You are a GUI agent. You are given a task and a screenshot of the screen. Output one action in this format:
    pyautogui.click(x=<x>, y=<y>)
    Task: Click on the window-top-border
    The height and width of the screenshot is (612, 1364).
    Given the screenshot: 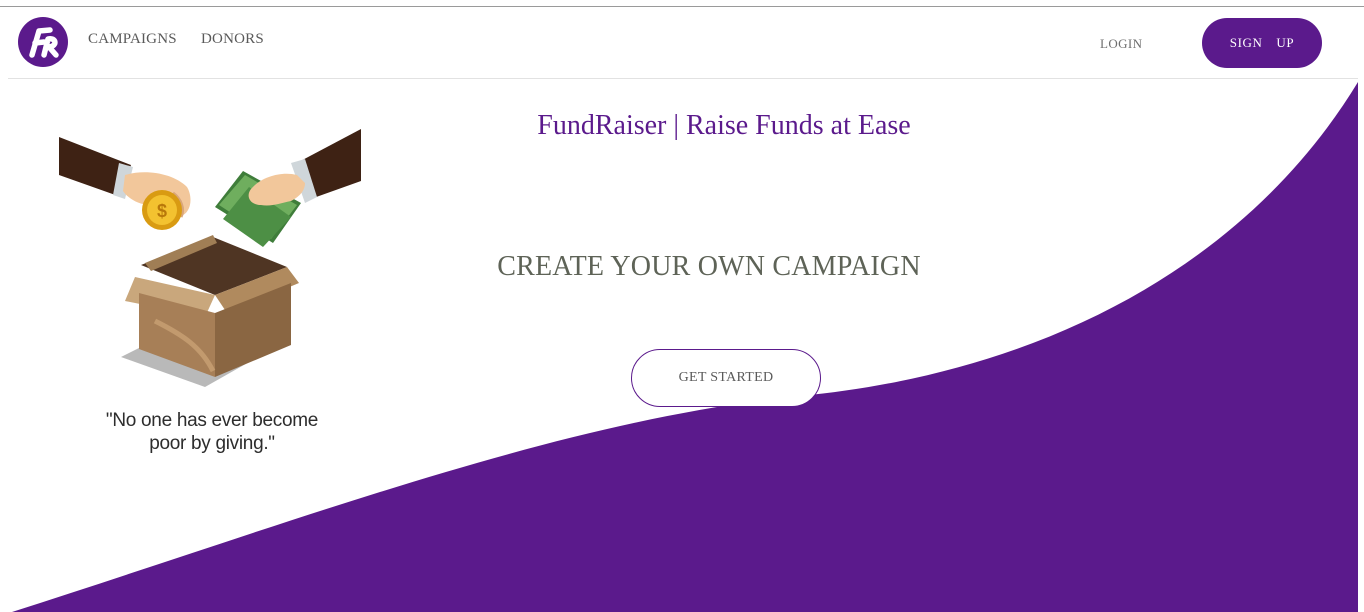 What is the action you would take?
    pyautogui.click(x=682, y=3)
    